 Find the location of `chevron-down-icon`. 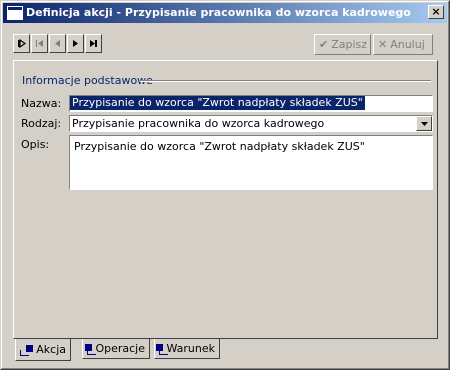

chevron-down-icon is located at coordinates (424, 123).